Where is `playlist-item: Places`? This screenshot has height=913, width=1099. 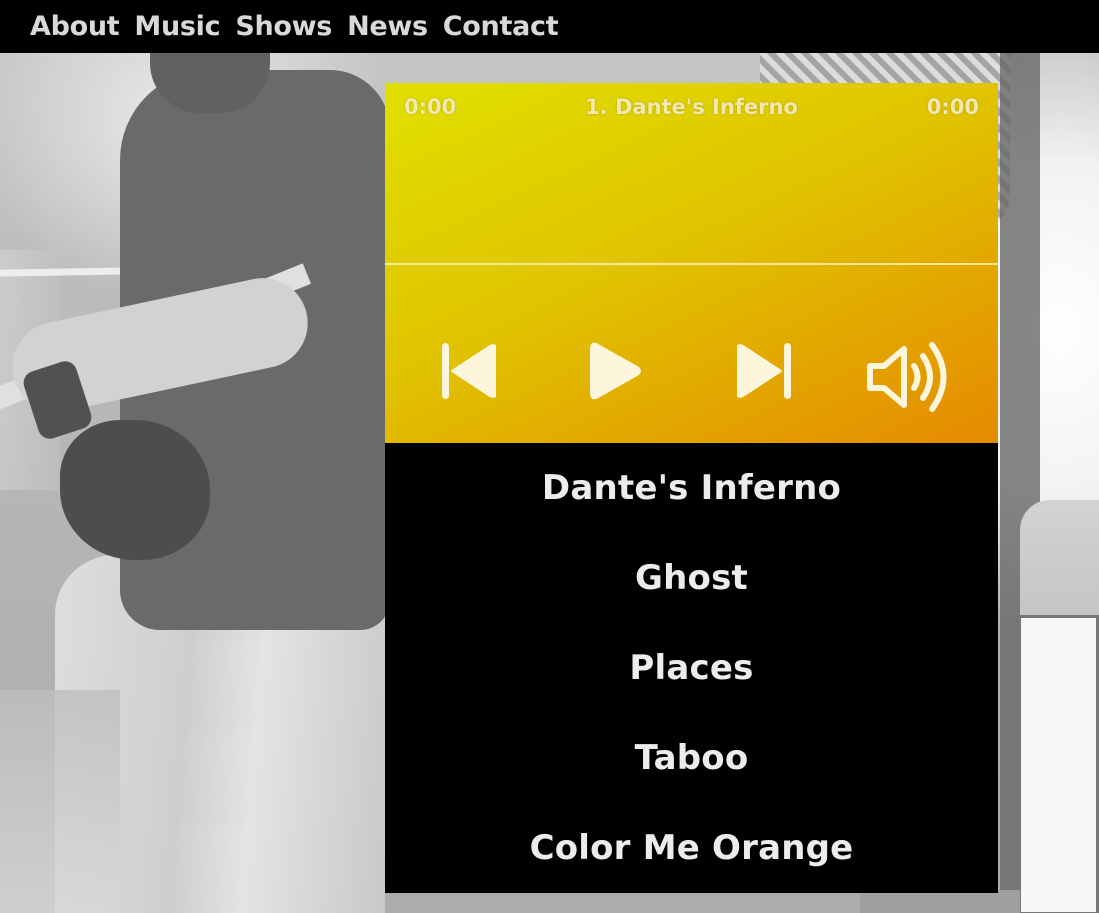 playlist-item: Places is located at coordinates (691, 668).